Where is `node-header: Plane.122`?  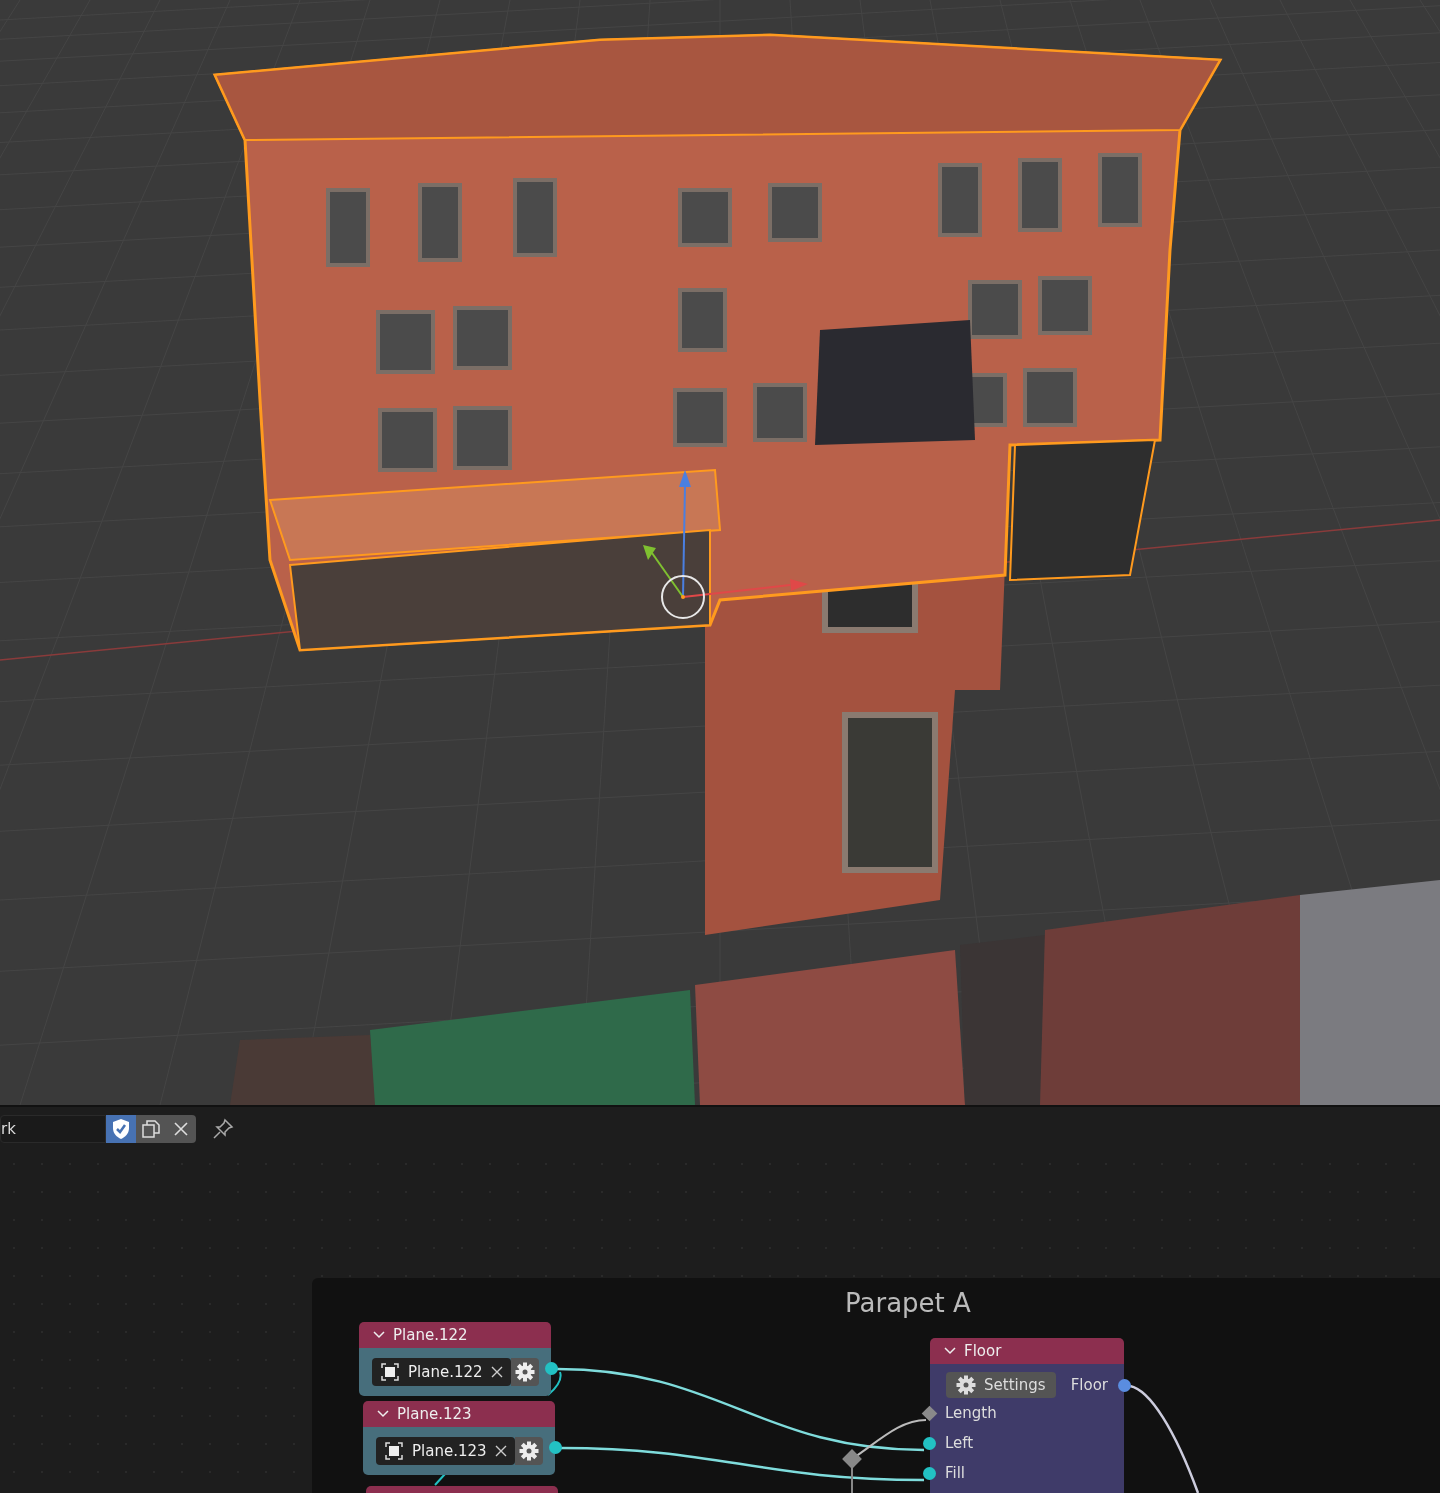
node-header: Plane.122 is located at coordinates (455, 1335).